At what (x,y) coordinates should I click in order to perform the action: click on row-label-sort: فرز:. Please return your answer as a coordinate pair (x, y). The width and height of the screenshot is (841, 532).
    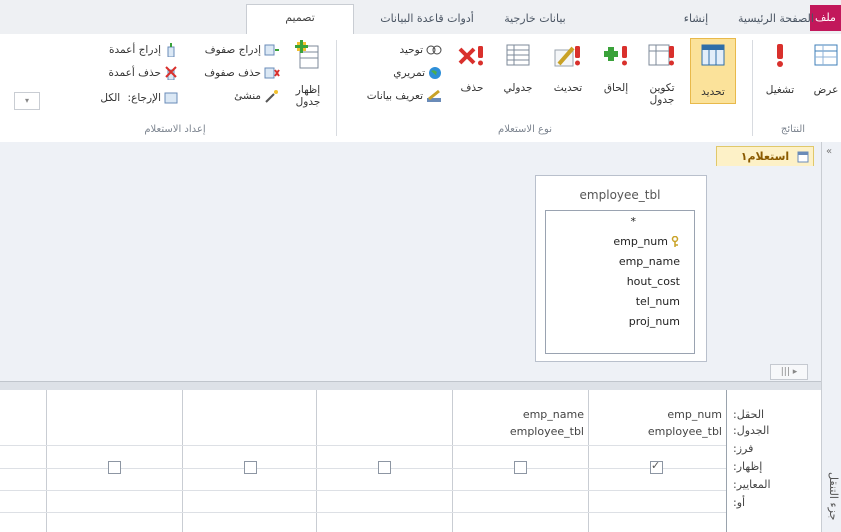
    Looking at the image, I should click on (743, 448).